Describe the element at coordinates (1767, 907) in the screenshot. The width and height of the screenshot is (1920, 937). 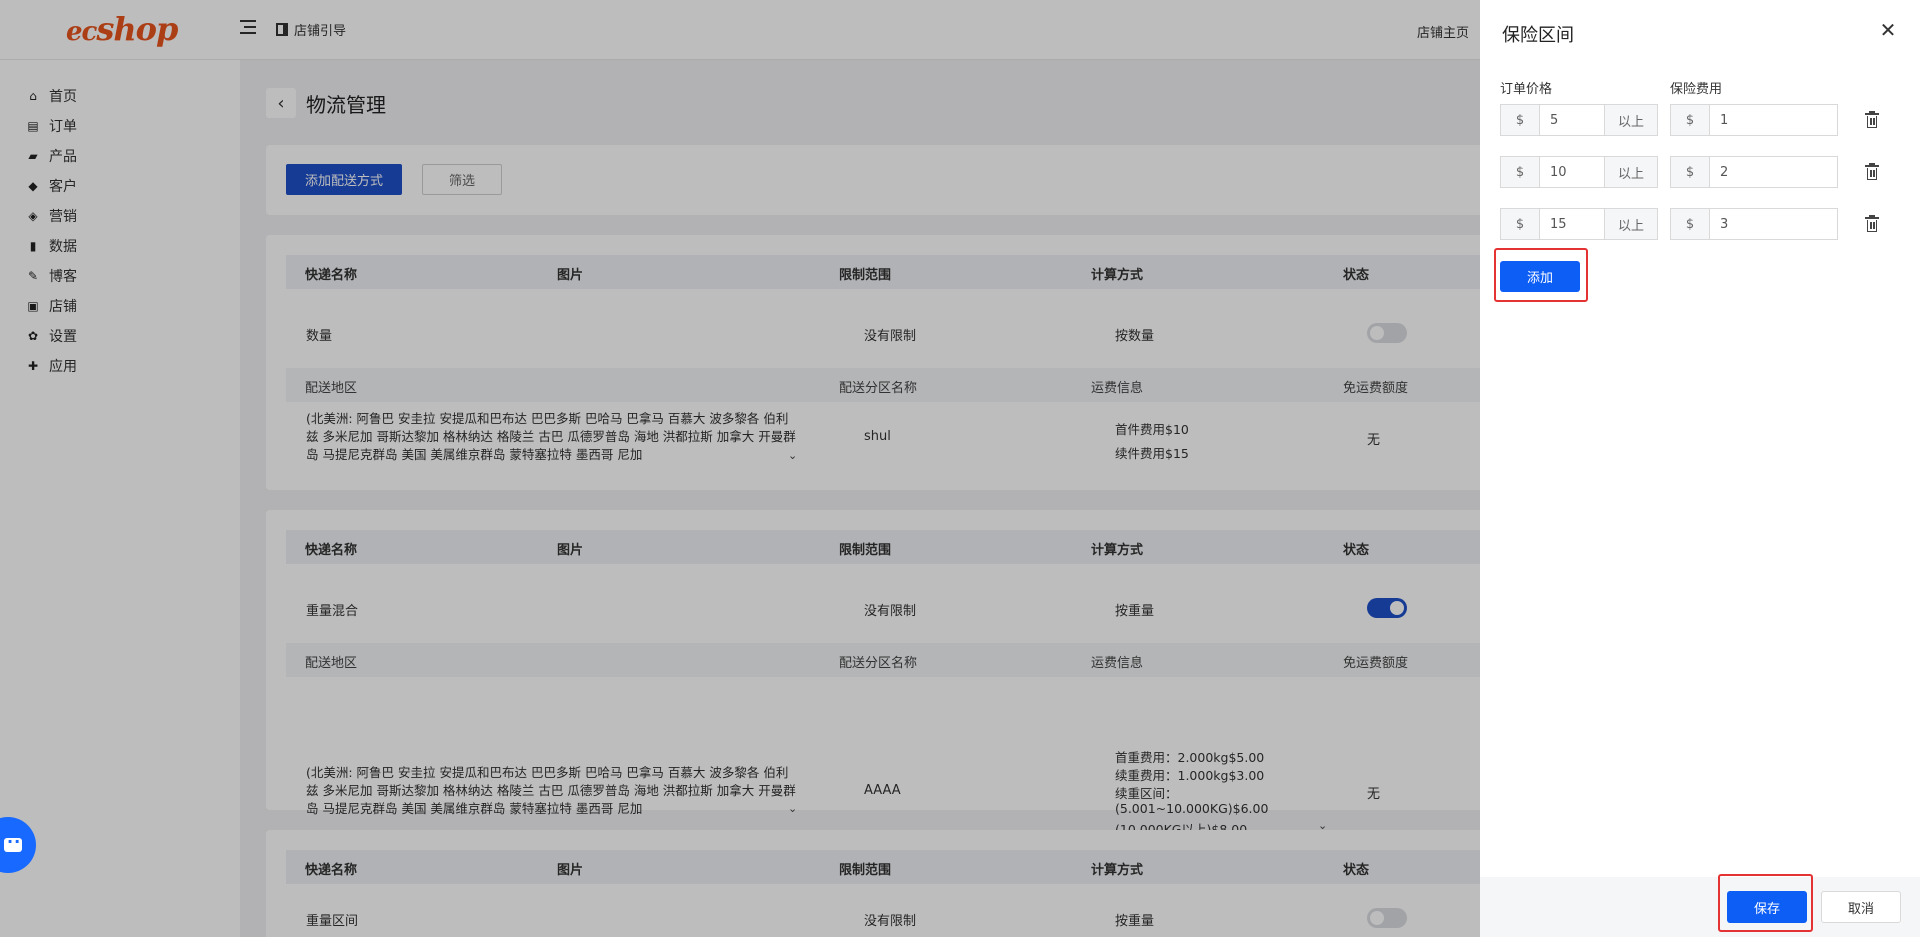
I see `save-button: 保存` at that location.